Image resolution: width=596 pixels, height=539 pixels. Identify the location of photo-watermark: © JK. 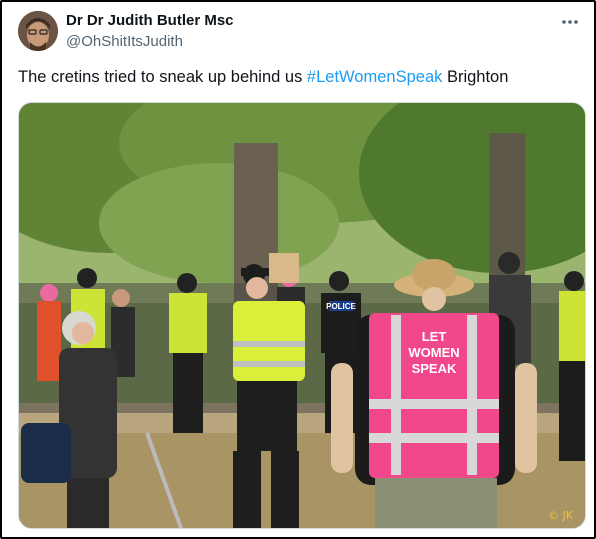
(560, 515).